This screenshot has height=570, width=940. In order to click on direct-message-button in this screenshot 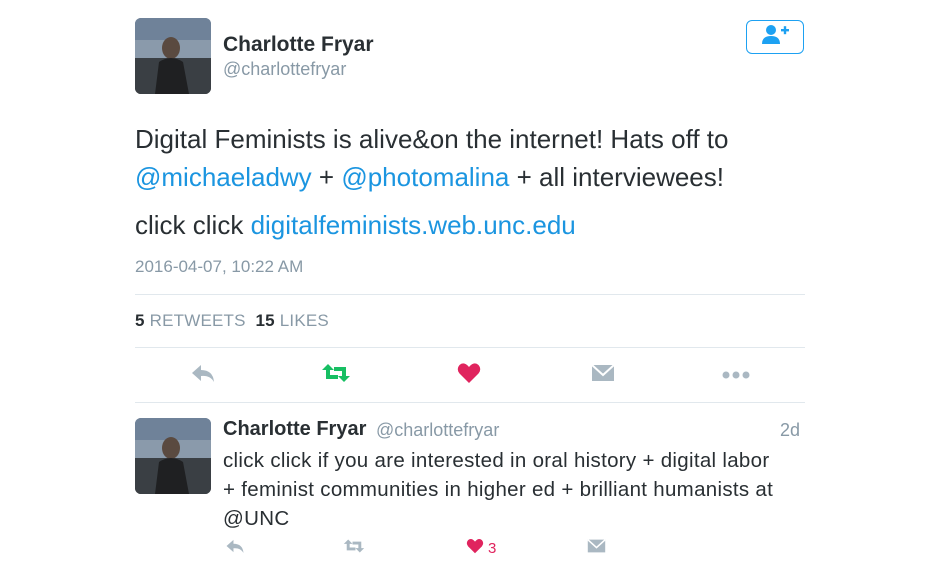, I will do `click(603, 375)`.